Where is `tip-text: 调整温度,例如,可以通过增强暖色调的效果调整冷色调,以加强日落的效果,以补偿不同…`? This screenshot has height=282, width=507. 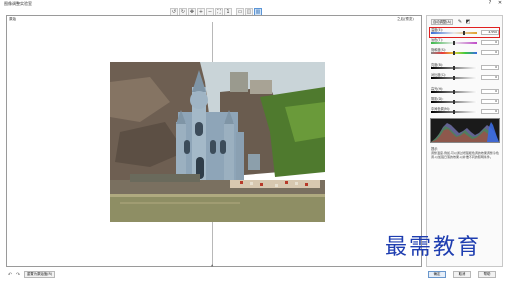 tip-text: 调整温度,例如,可以通过增强暖色调的效果调整冷色调,以加强日落的效果,以补偿不同… is located at coordinates (465, 155).